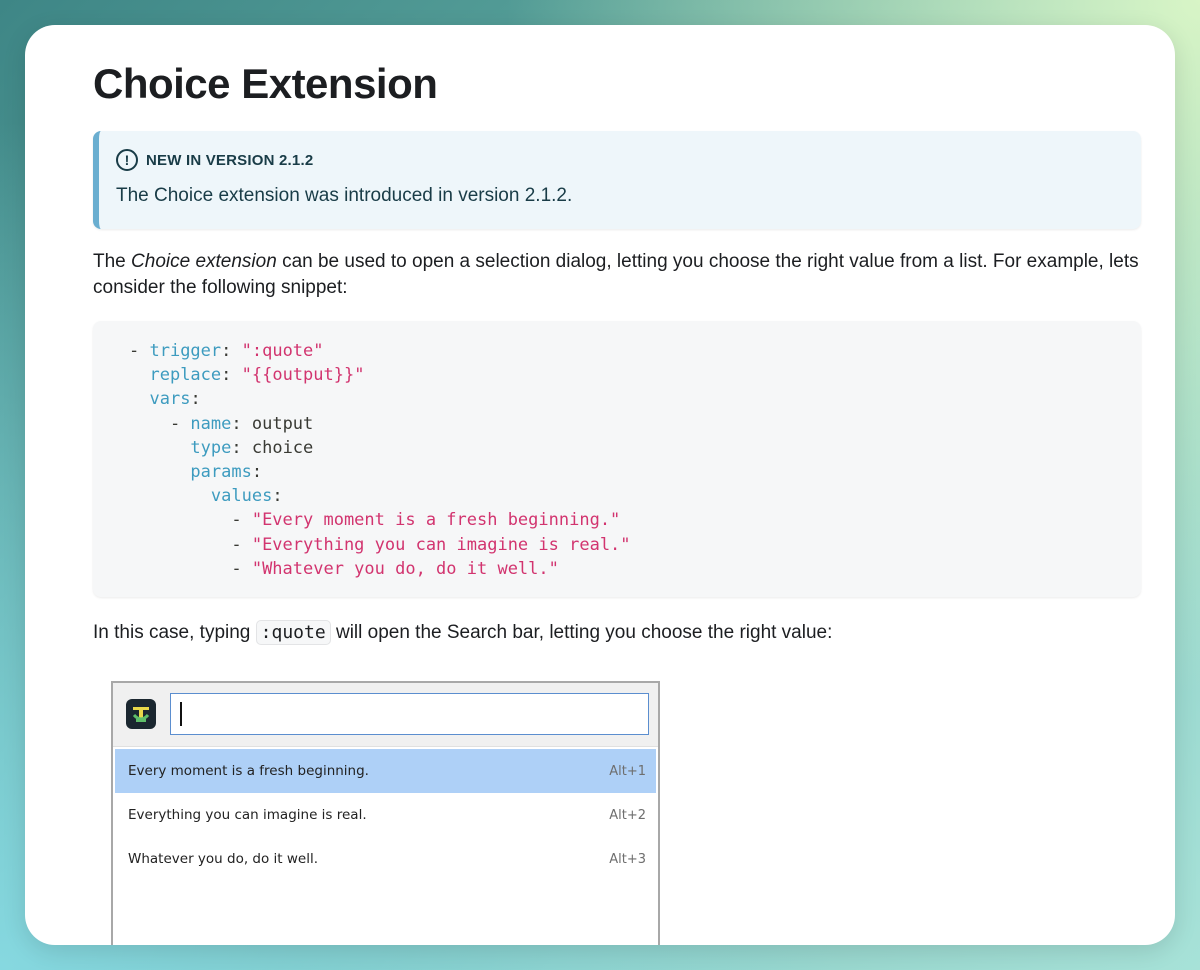 The width and height of the screenshot is (1200, 970). Describe the element at coordinates (248, 771) in the screenshot. I see `choice-item-label: Every moment is a fresh beginning.` at that location.